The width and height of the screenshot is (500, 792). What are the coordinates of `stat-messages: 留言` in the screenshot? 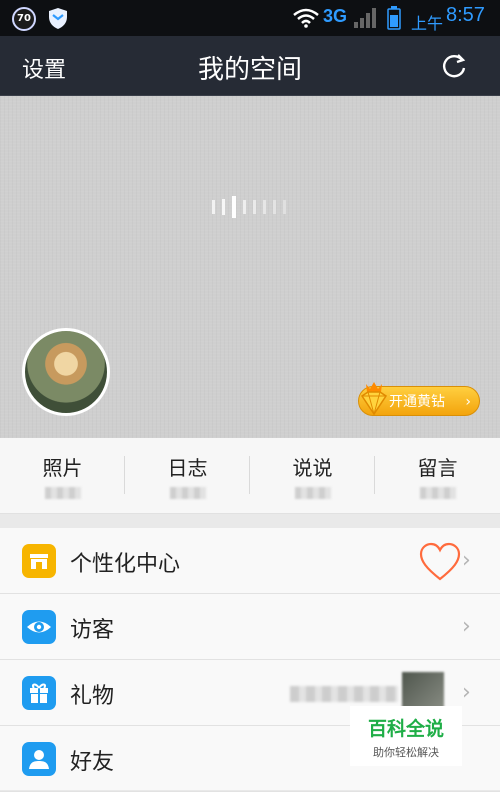 It's located at (437, 476).